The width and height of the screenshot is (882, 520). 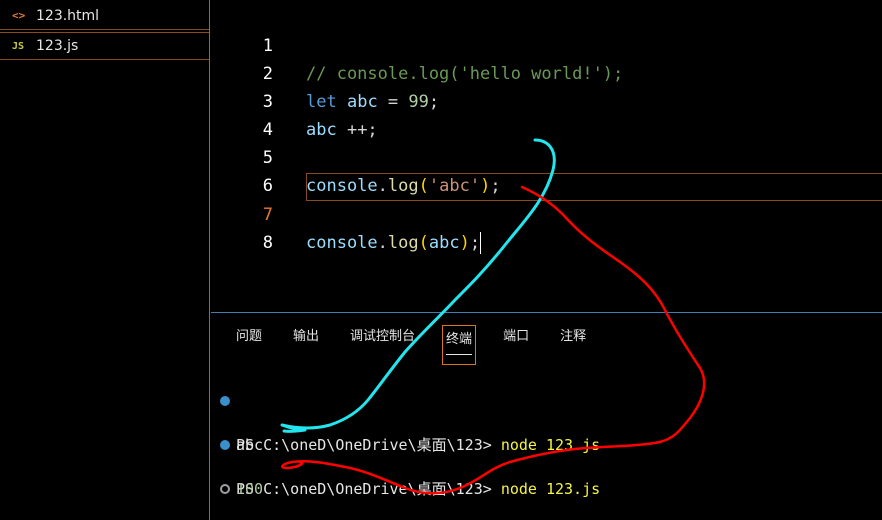 I want to click on tab-ports: 端口, so click(x=516, y=345).